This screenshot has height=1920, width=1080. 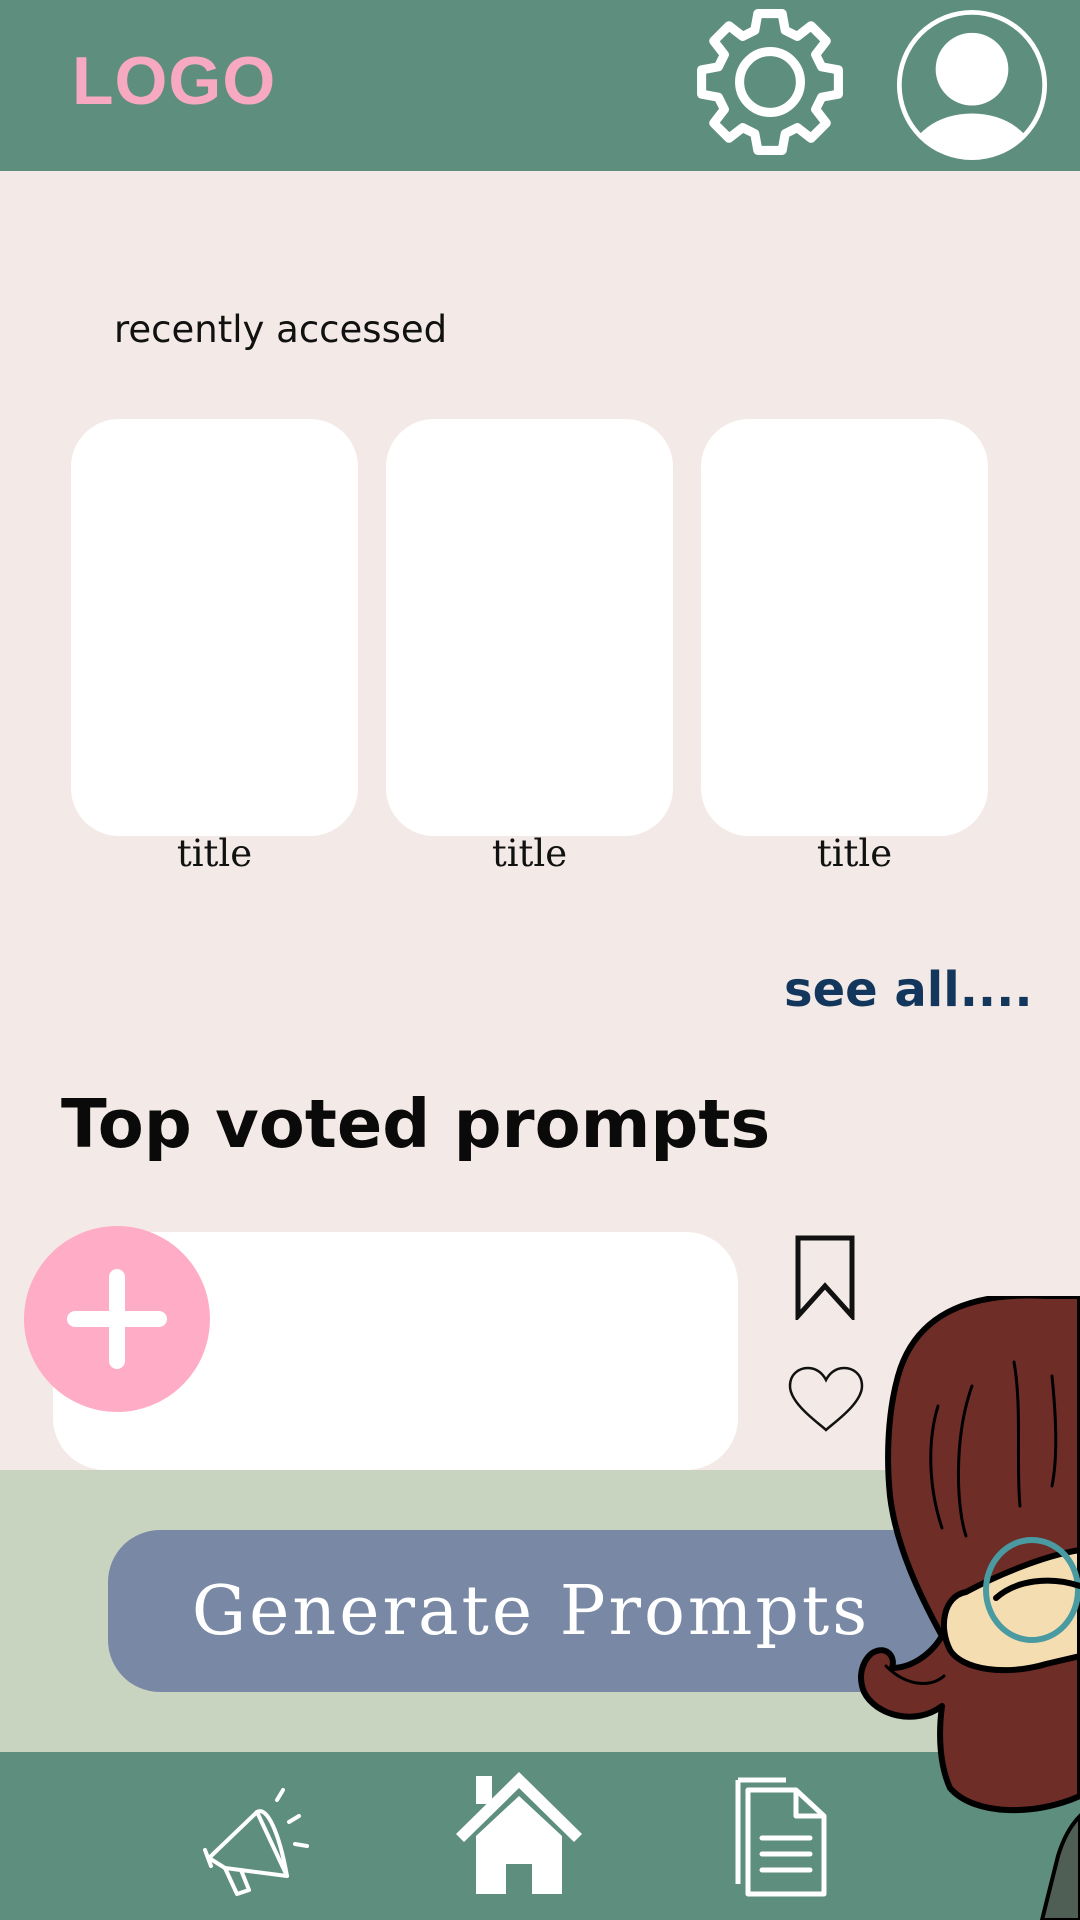 What do you see at coordinates (174, 81) in the screenshot?
I see `logo: LOGO` at bounding box center [174, 81].